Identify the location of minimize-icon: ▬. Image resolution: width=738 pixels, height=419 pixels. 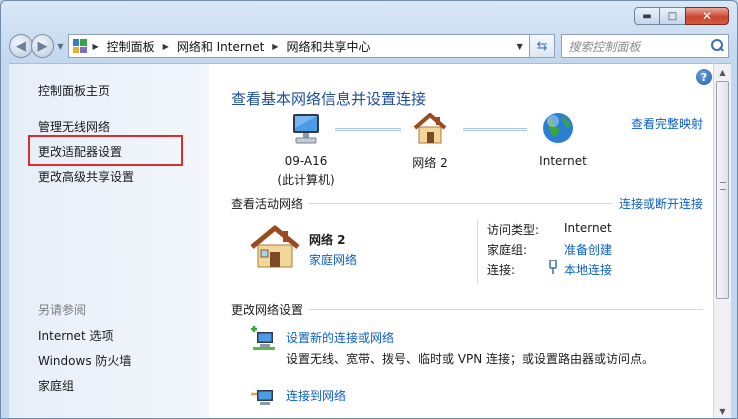
(647, 16).